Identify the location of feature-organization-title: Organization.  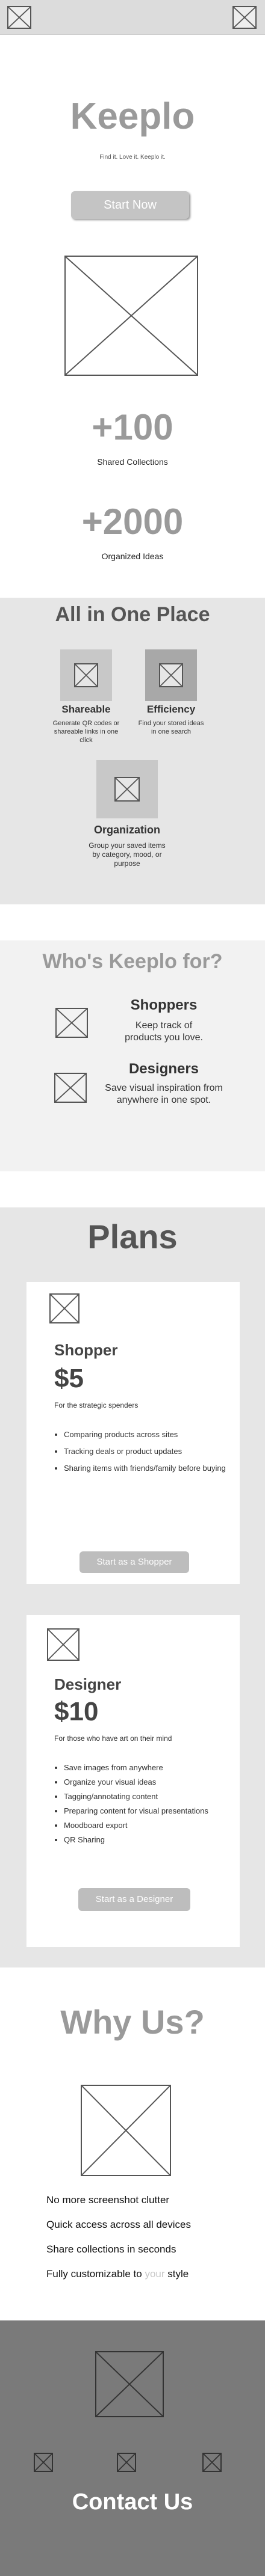
(127, 830).